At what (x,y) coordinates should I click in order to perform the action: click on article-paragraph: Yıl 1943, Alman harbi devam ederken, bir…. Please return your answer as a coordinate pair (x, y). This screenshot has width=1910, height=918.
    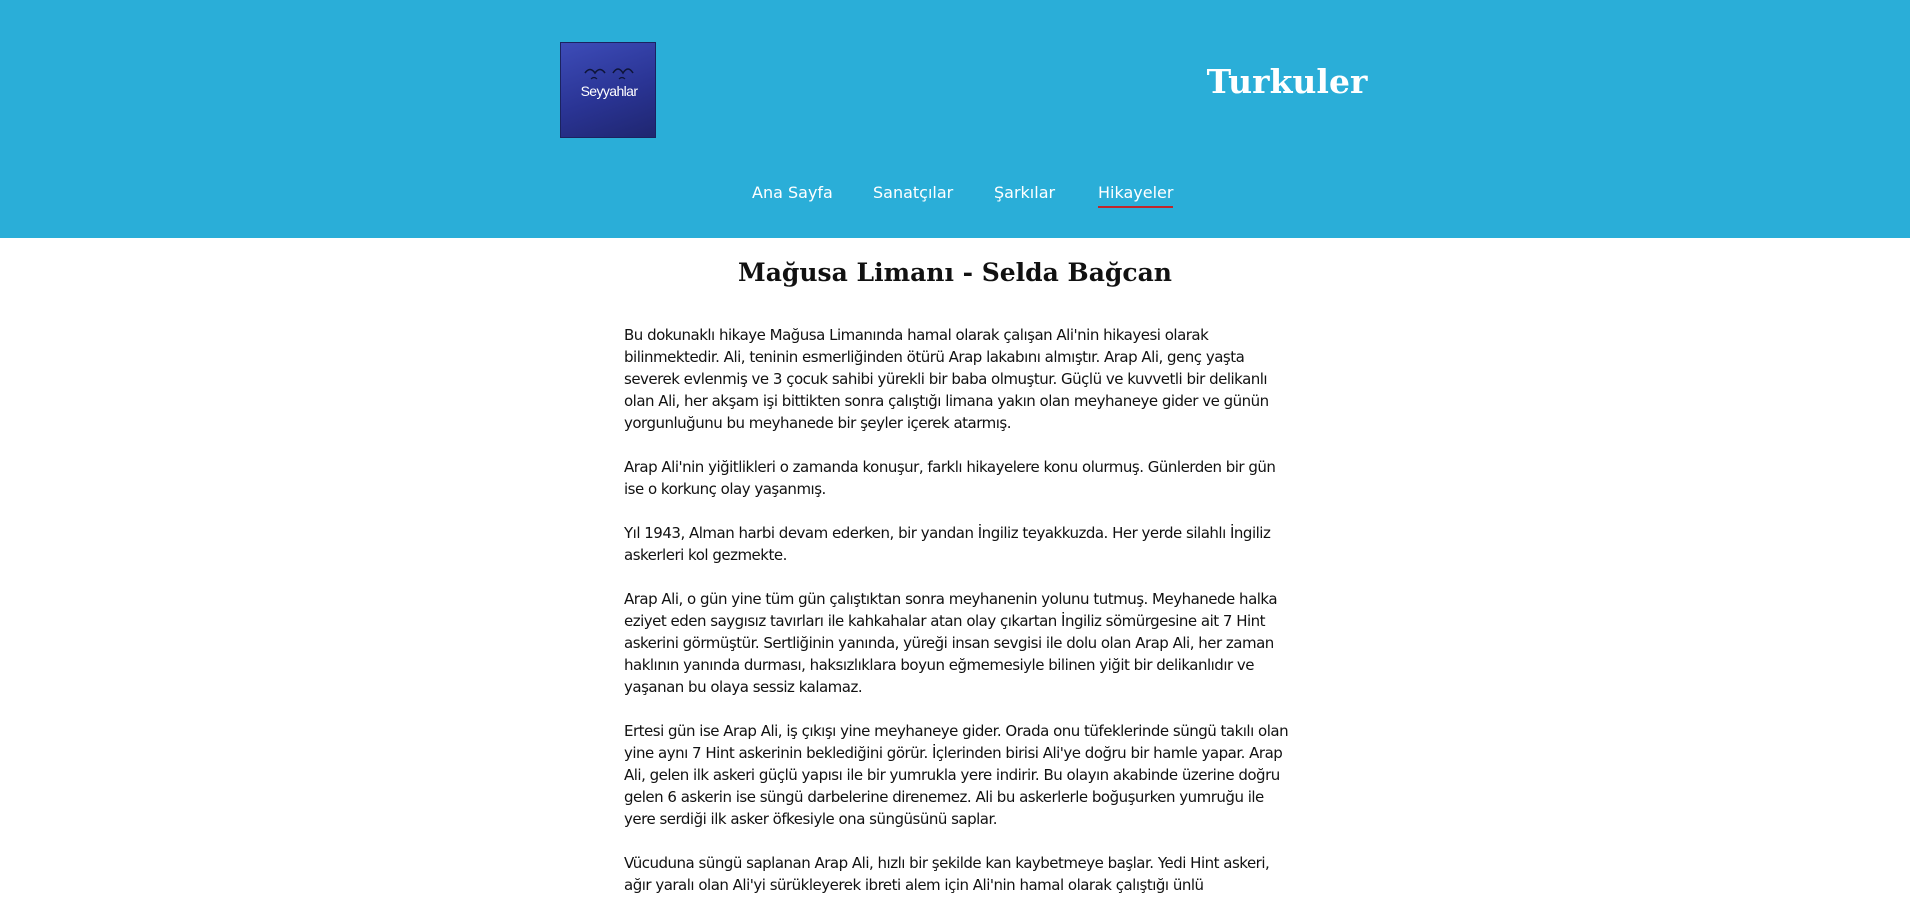
    Looking at the image, I should click on (947, 544).